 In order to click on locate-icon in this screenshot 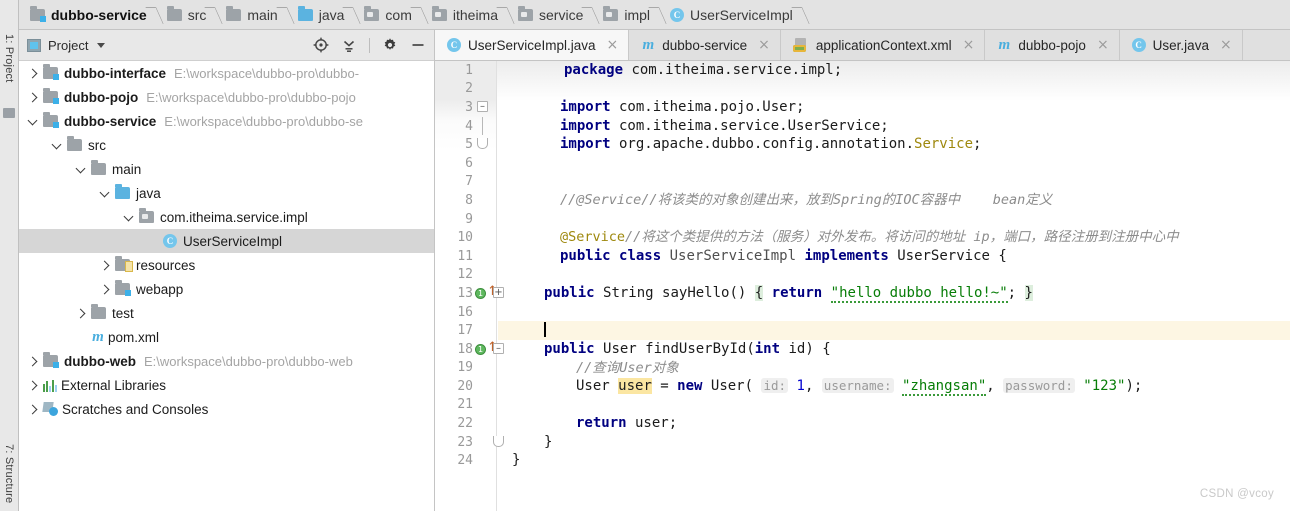, I will do `click(321, 45)`.